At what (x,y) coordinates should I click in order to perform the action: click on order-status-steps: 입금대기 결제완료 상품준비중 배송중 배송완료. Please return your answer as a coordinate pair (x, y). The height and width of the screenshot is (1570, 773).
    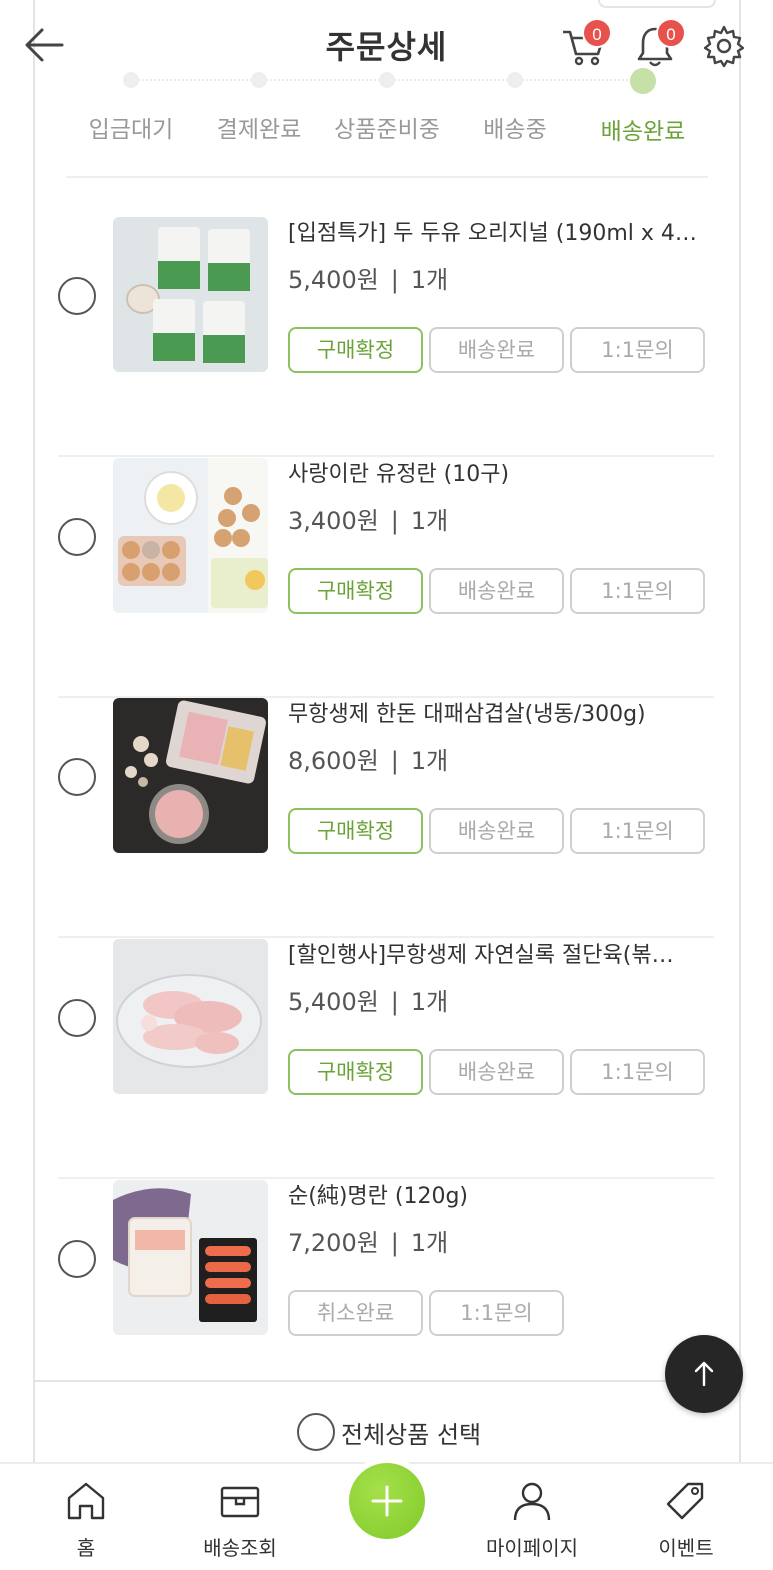
    Looking at the image, I should click on (387, 123).